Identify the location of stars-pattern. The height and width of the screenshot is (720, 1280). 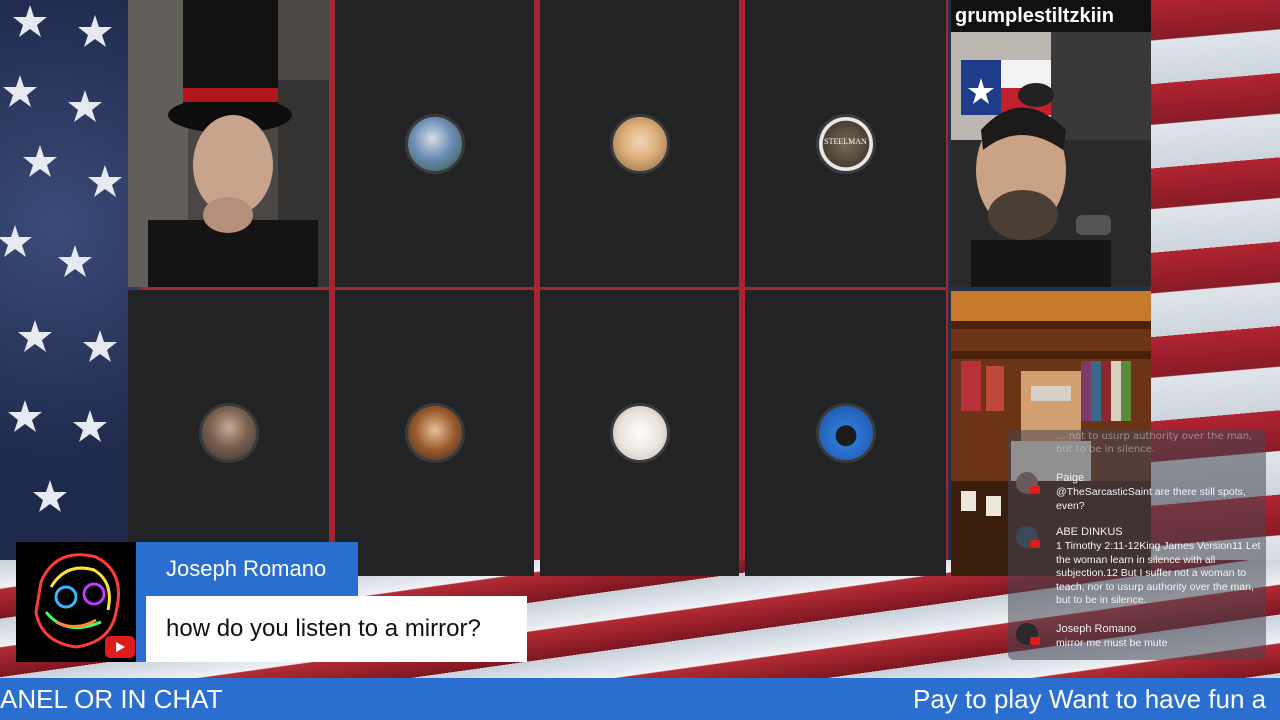
(61, 258).